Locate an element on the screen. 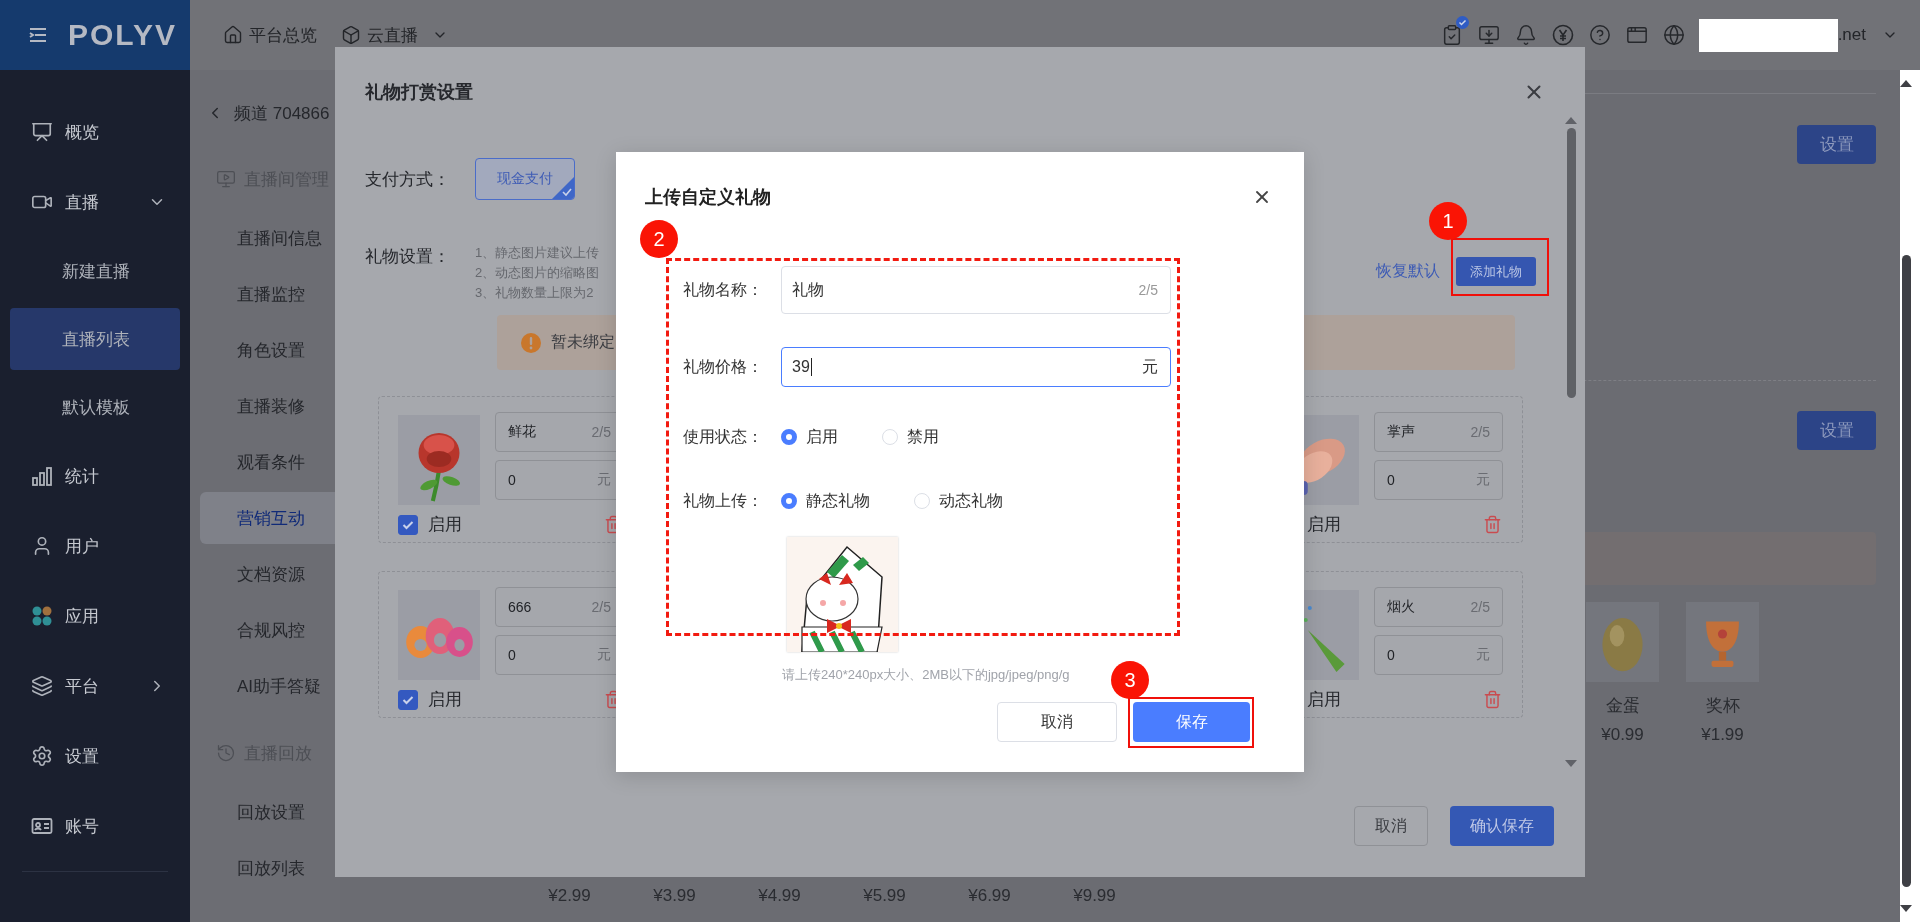 Image resolution: width=1920 pixels, height=922 pixels. warning-icon is located at coordinates (531, 342).